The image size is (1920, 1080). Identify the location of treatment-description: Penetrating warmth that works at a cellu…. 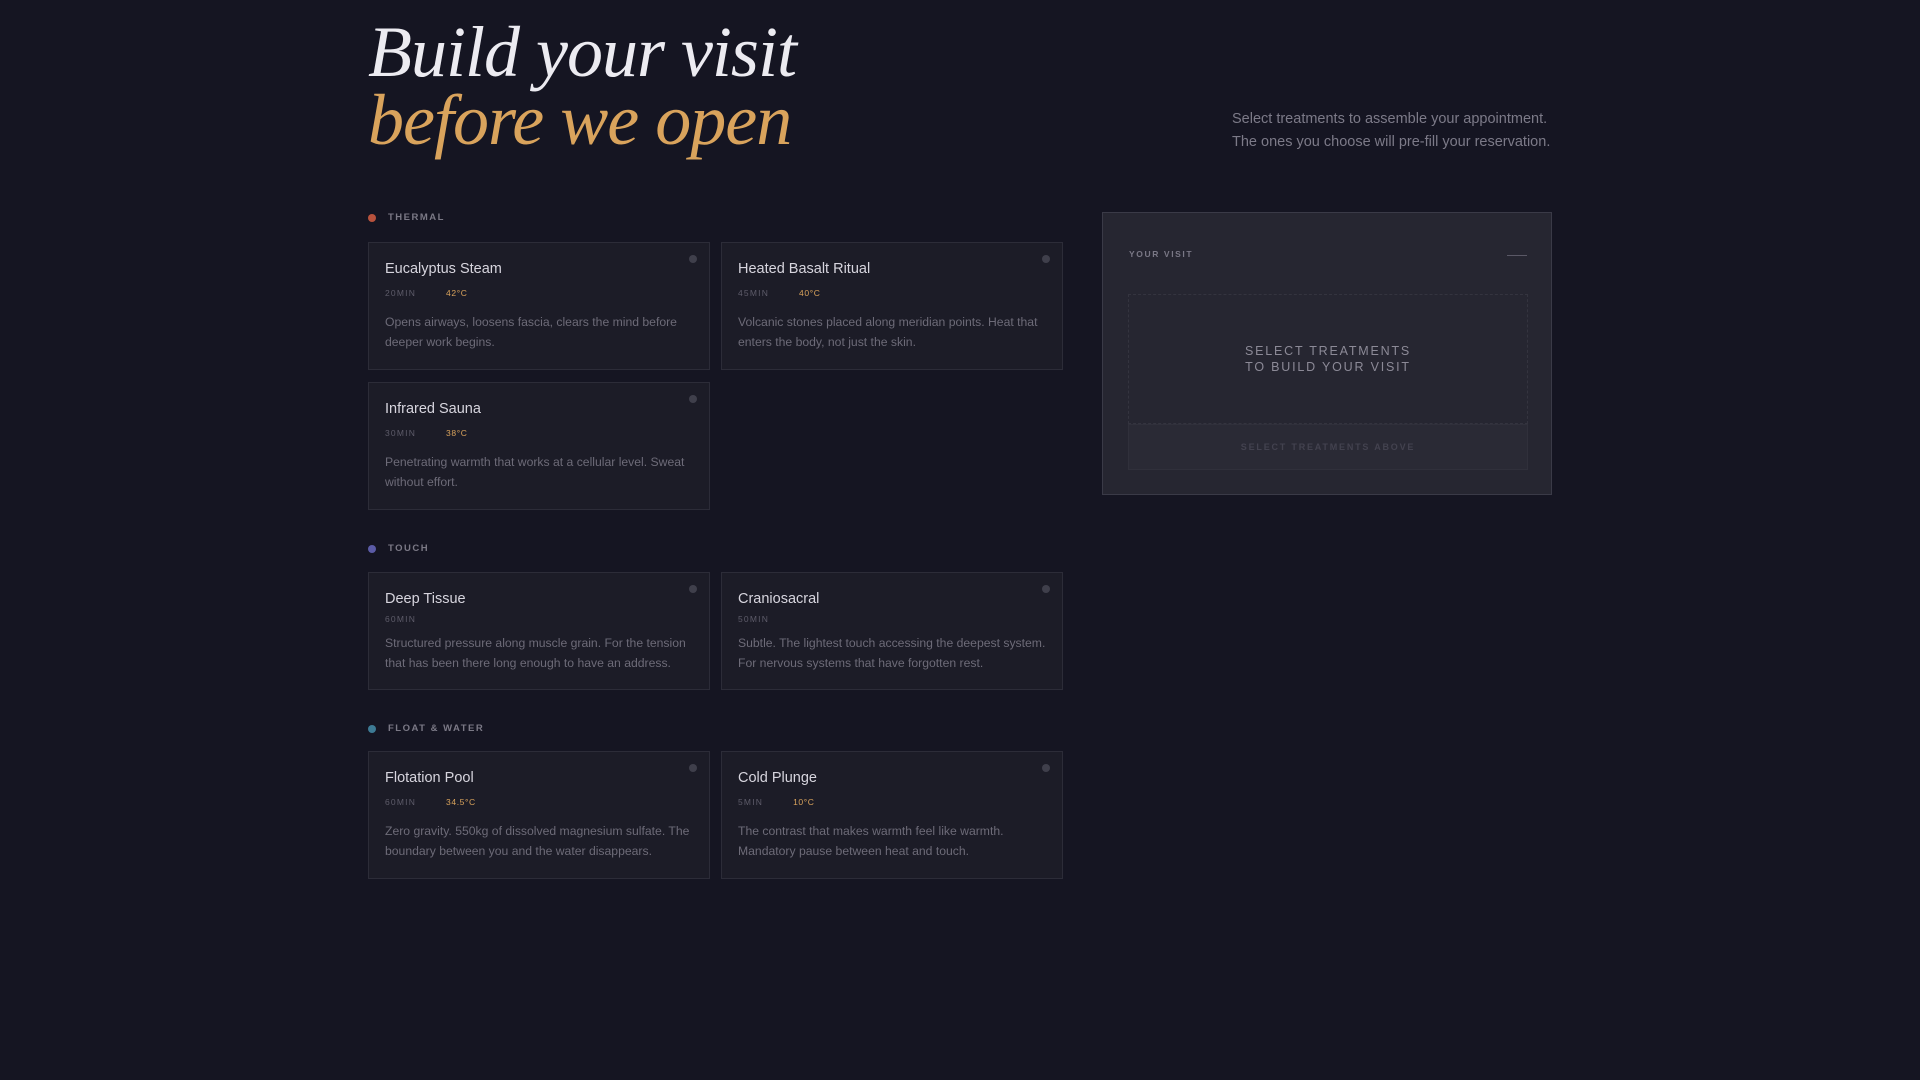
(535, 472).